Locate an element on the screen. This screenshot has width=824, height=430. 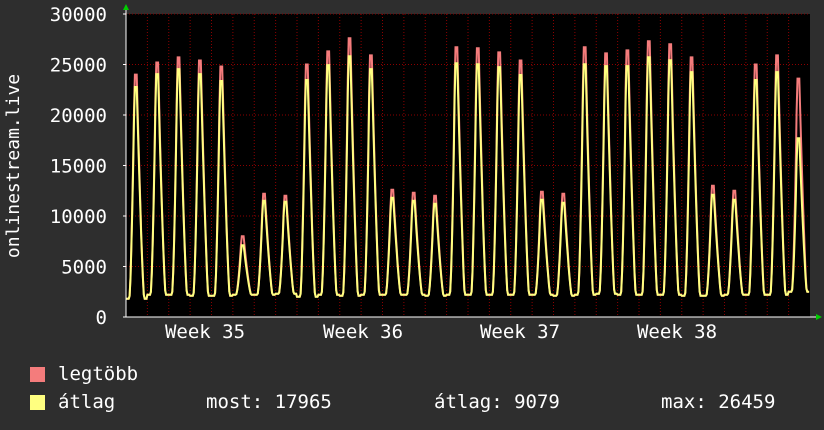
y-tick-label: 30000 is located at coordinates (78, 15).